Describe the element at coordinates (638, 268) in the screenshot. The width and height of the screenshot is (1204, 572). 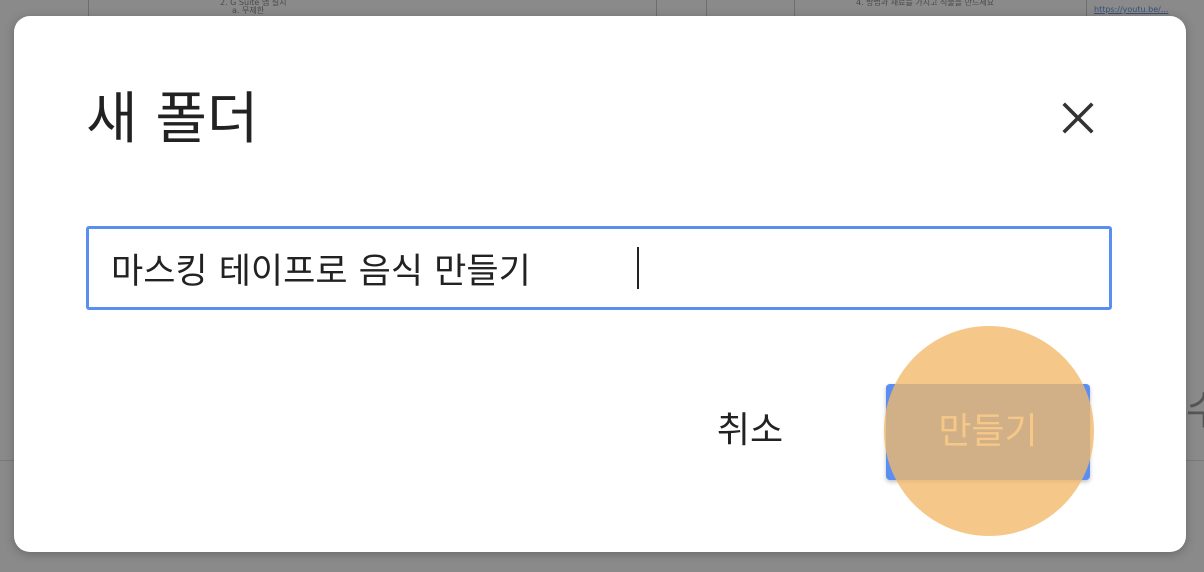
I see `text-caret` at that location.